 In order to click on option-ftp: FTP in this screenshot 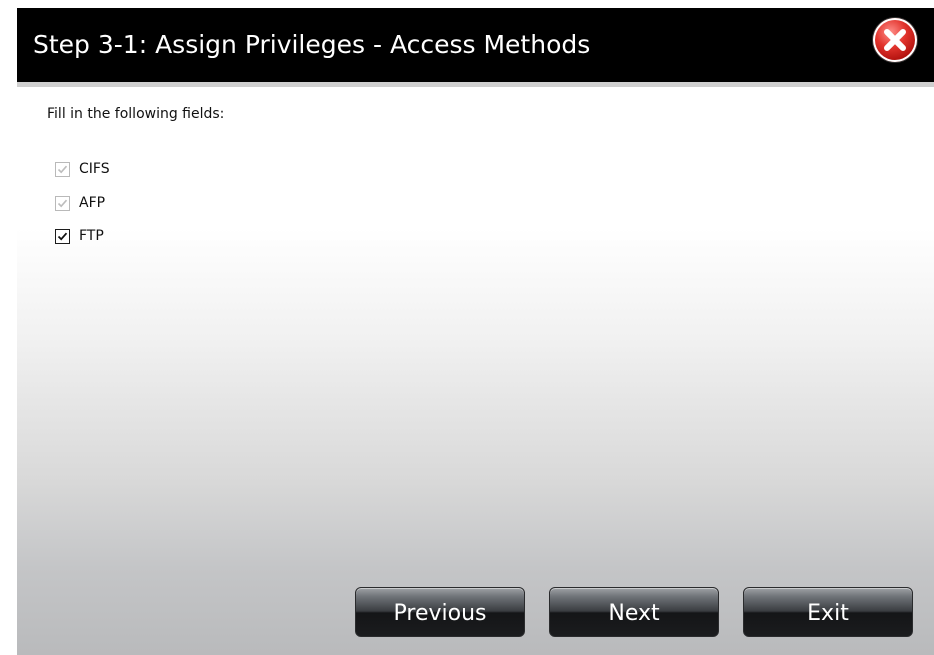, I will do `click(79, 236)`.